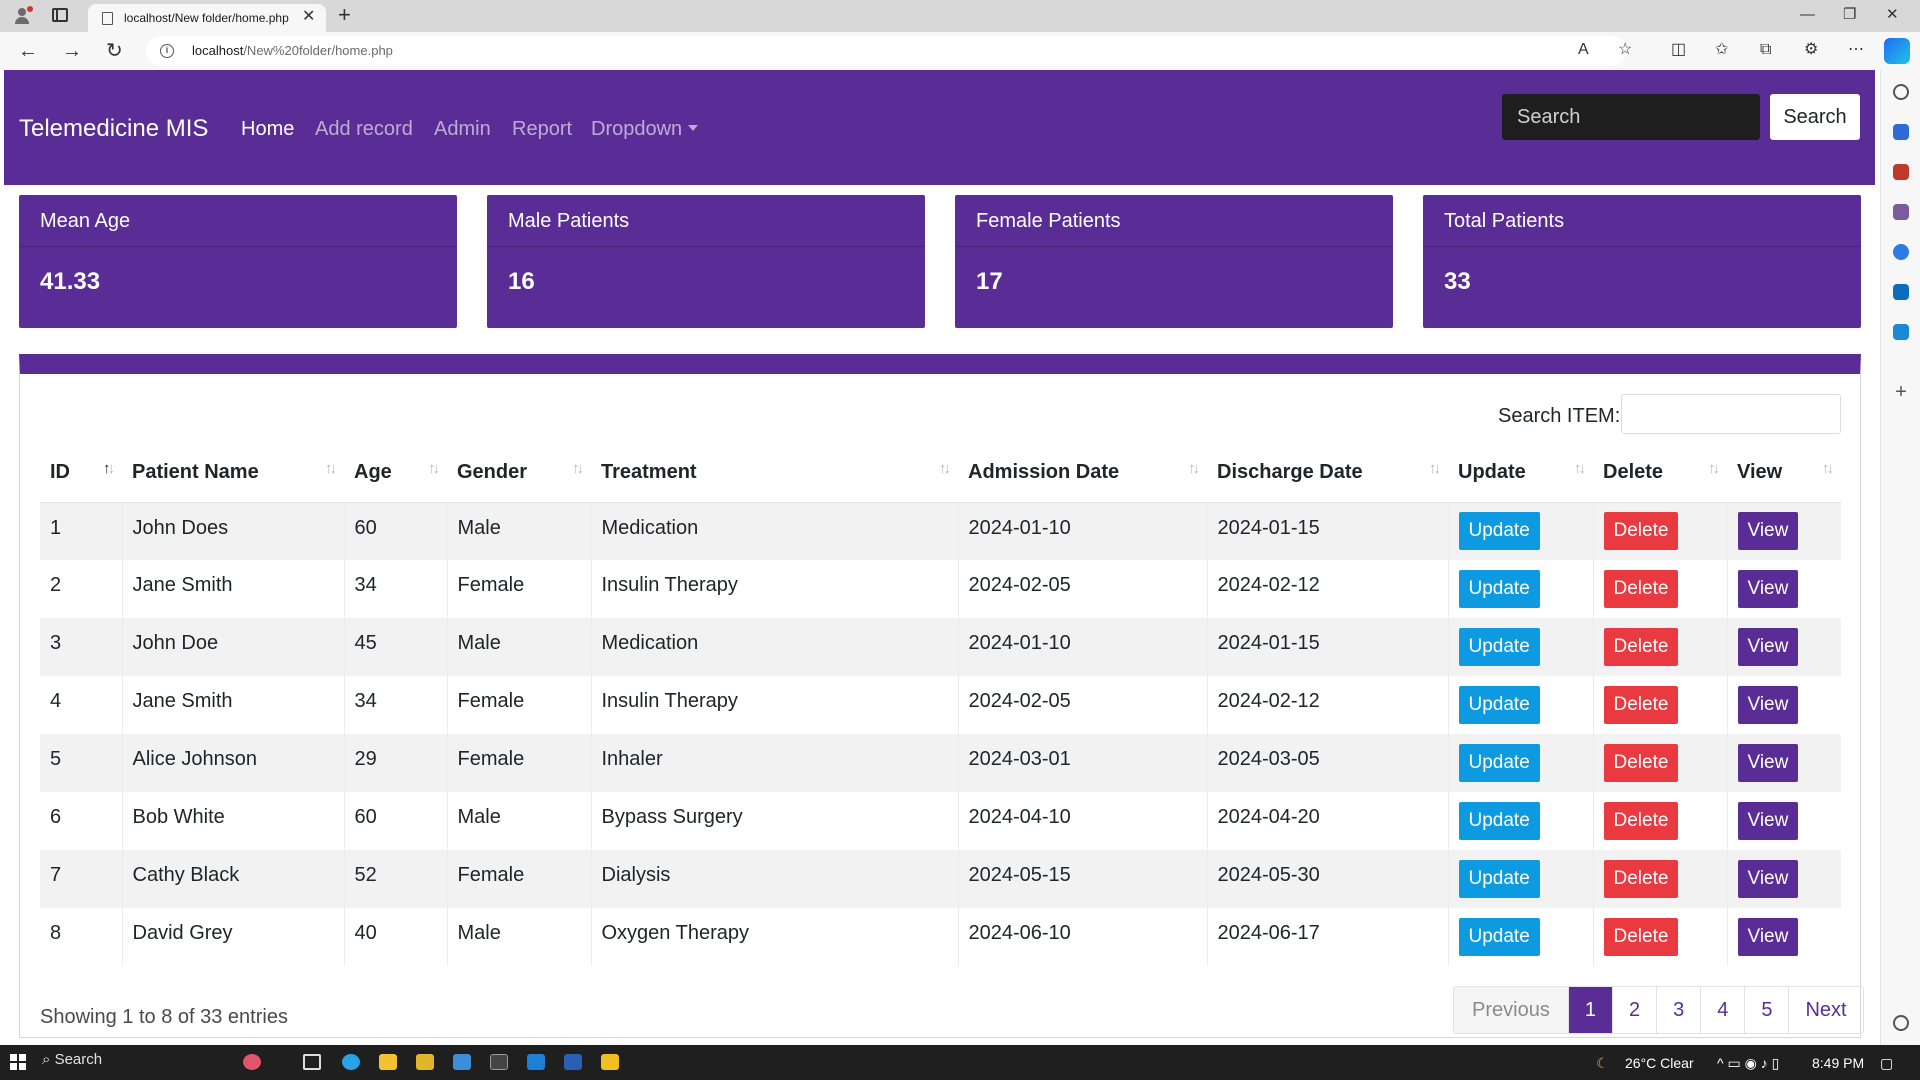 The width and height of the screenshot is (1920, 1080). I want to click on col-delete: Delete ↑↓, so click(1660, 473).